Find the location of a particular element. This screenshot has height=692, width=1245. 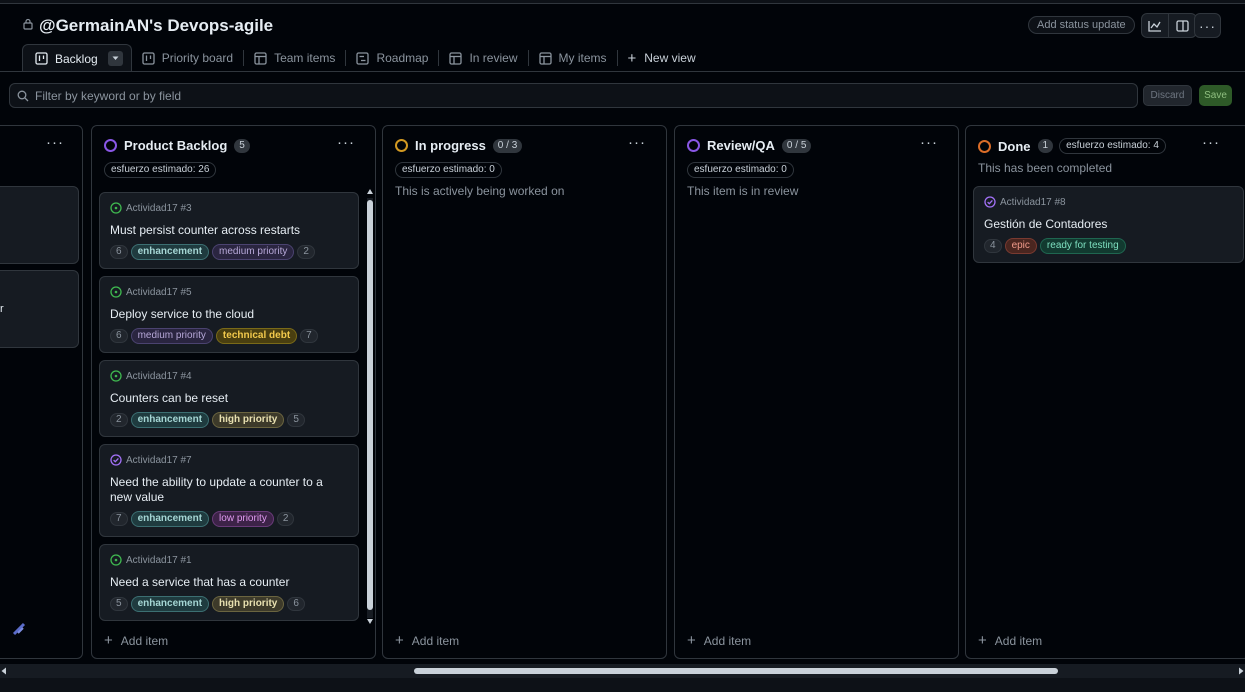

item-count: 0 / 3 is located at coordinates (507, 145).